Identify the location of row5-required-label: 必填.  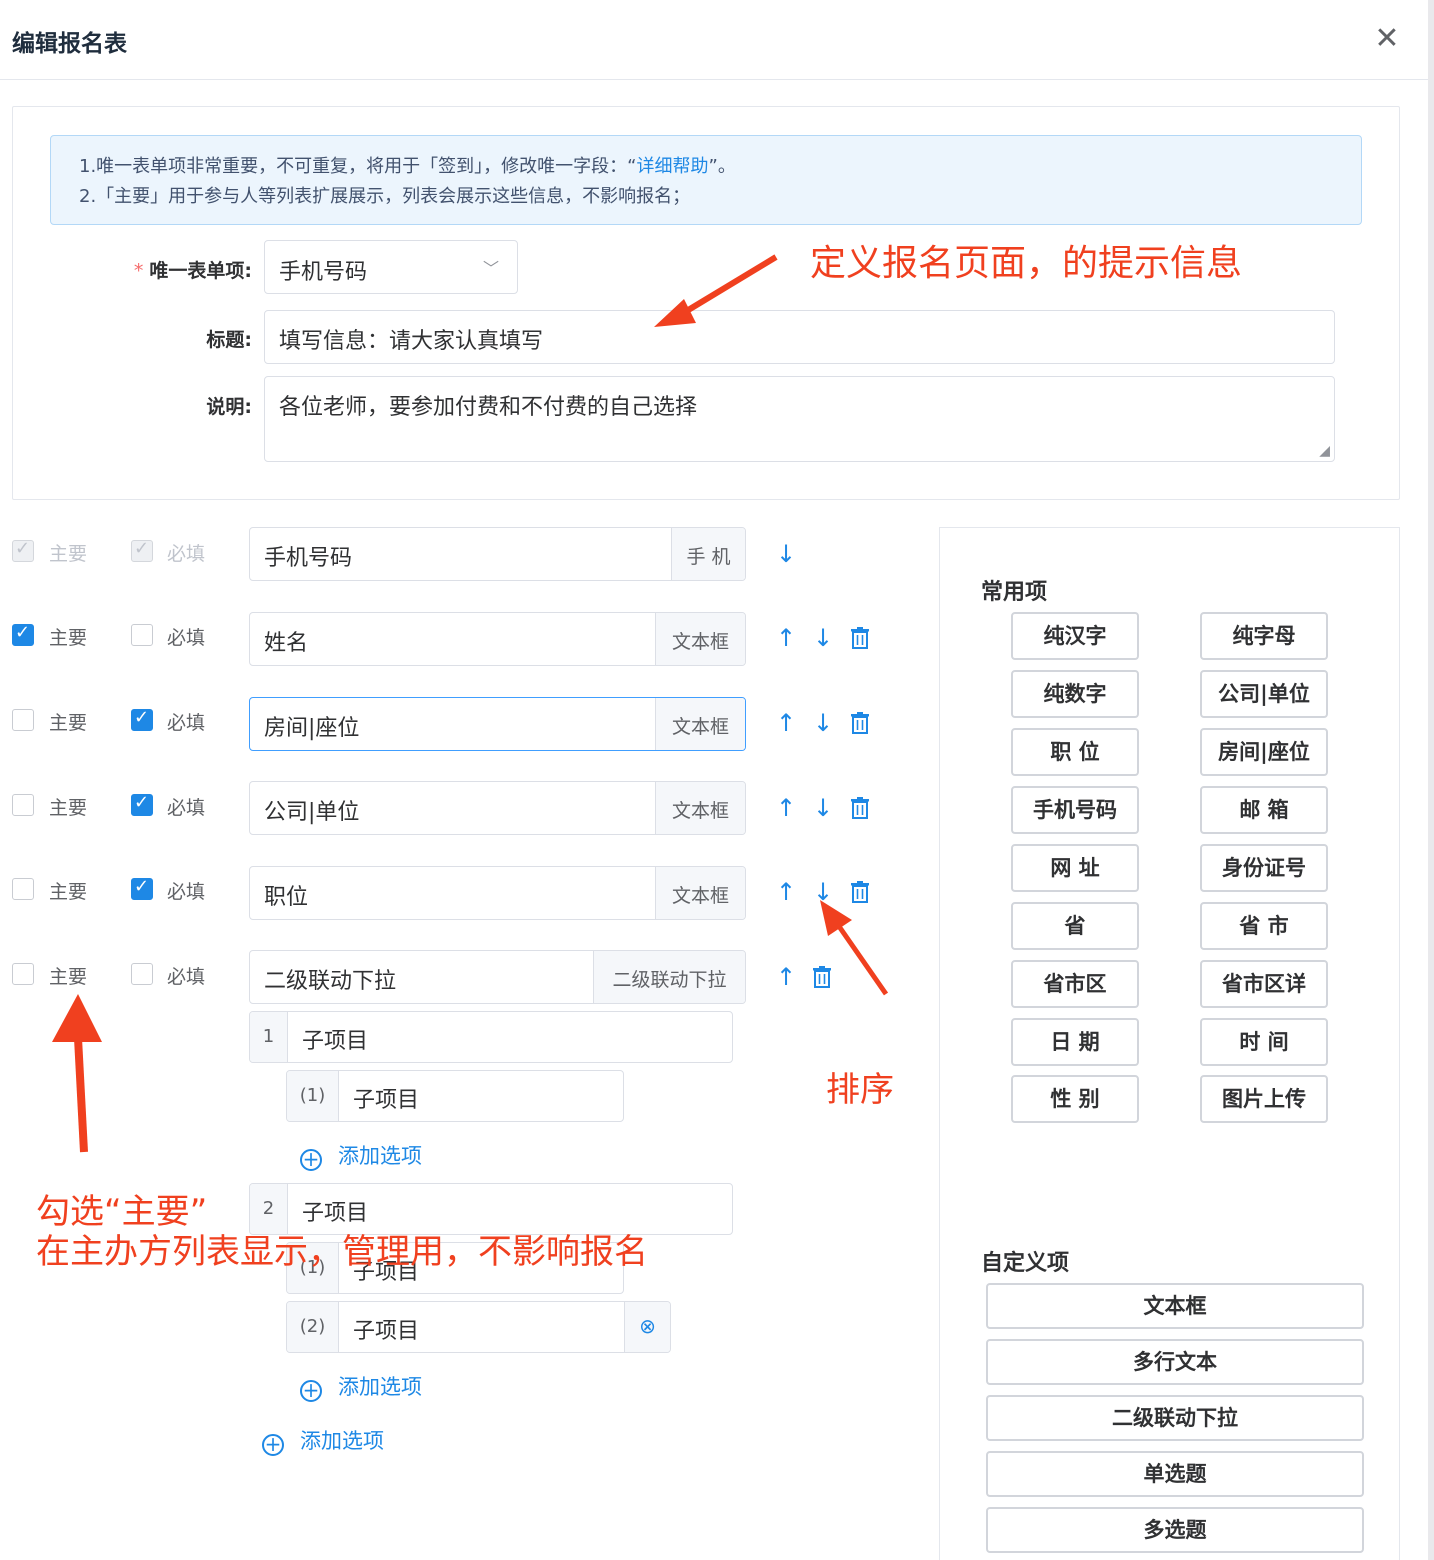
(186, 892).